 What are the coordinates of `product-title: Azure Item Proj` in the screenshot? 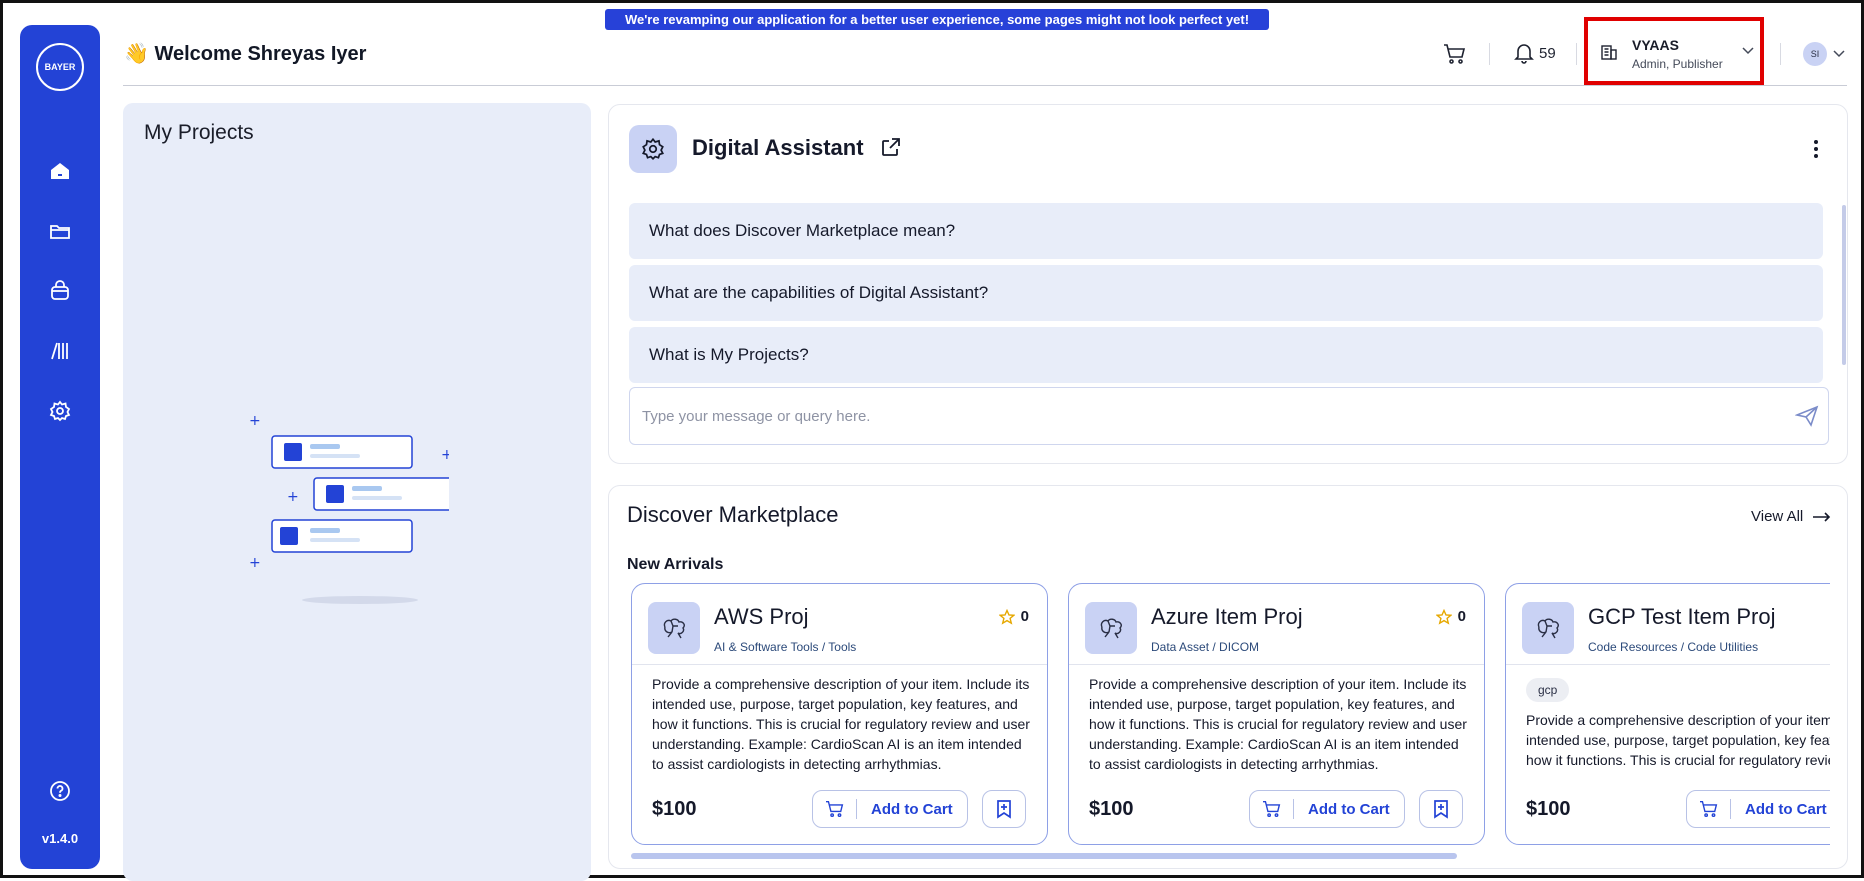 It's located at (1227, 617).